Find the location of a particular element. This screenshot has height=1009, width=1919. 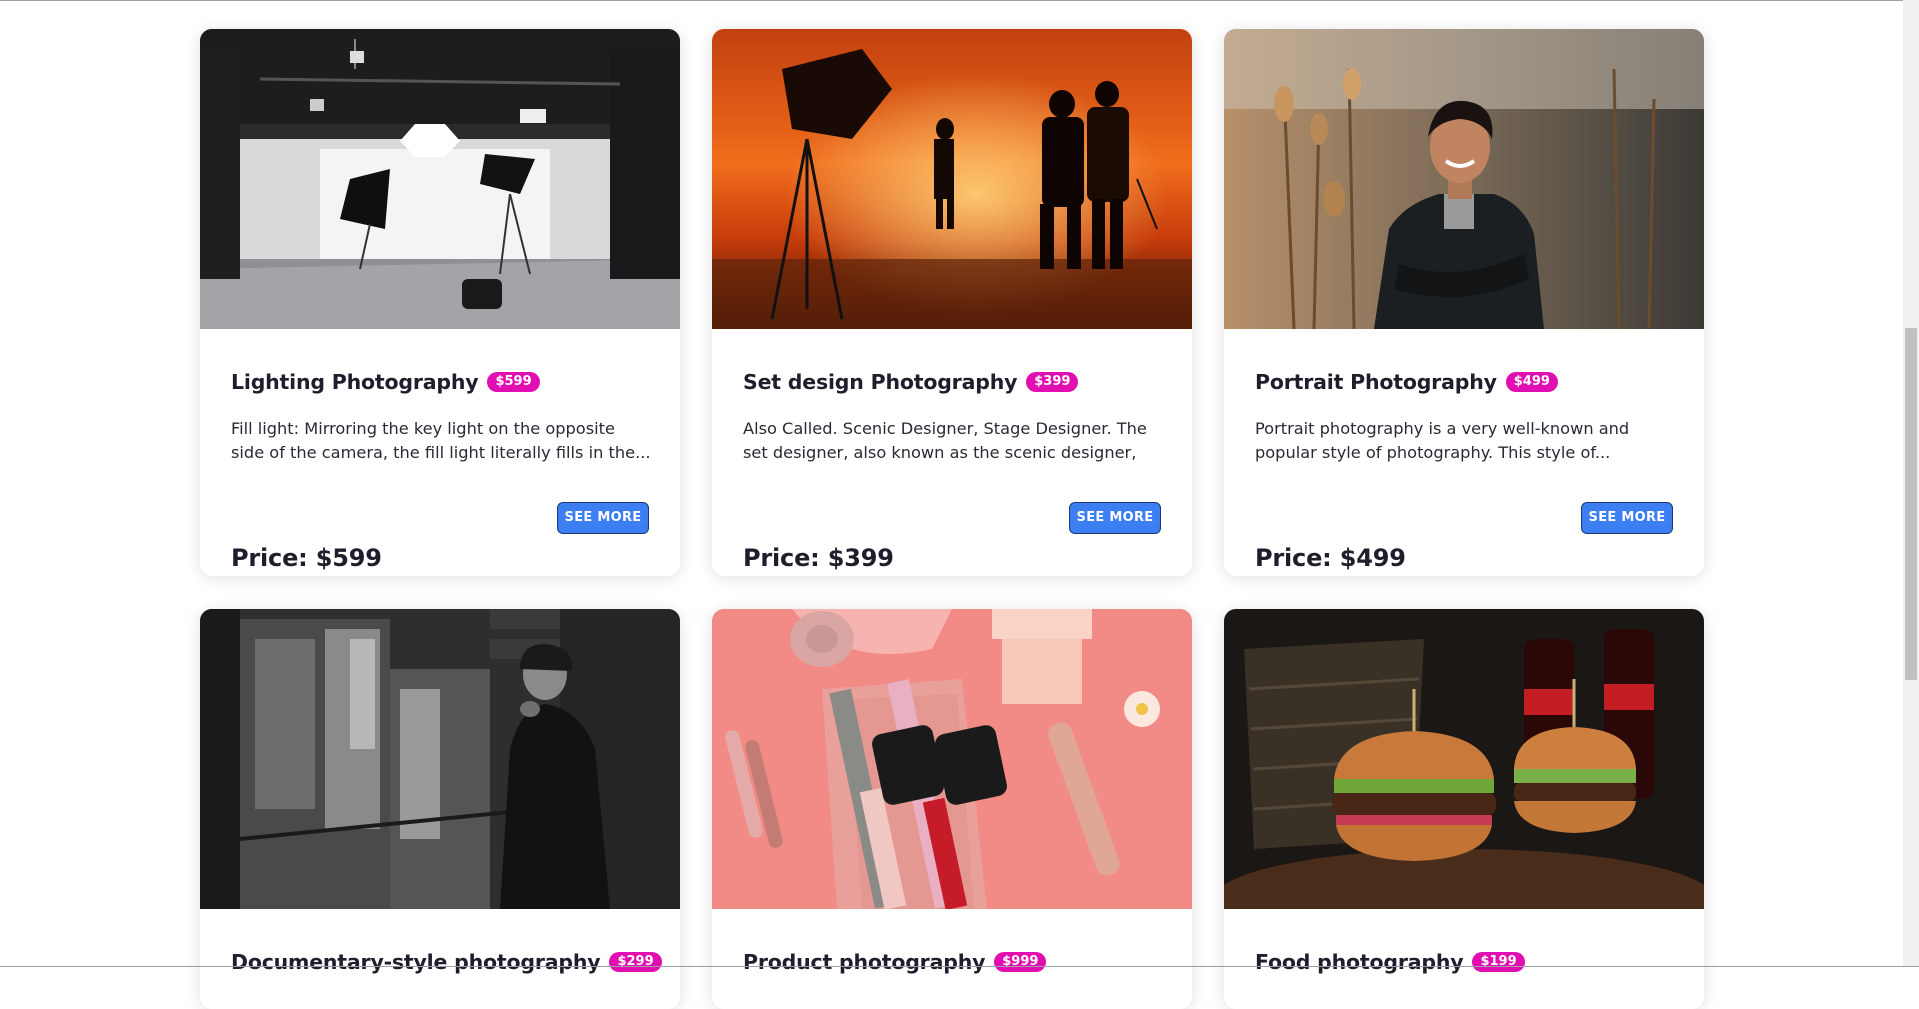

price-badge: $399 is located at coordinates (1052, 382).